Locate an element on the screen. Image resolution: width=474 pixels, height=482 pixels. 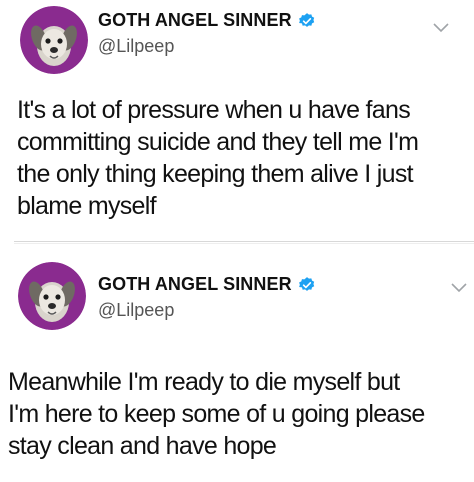
tweet-text-line: blame myself is located at coordinates (87, 206).